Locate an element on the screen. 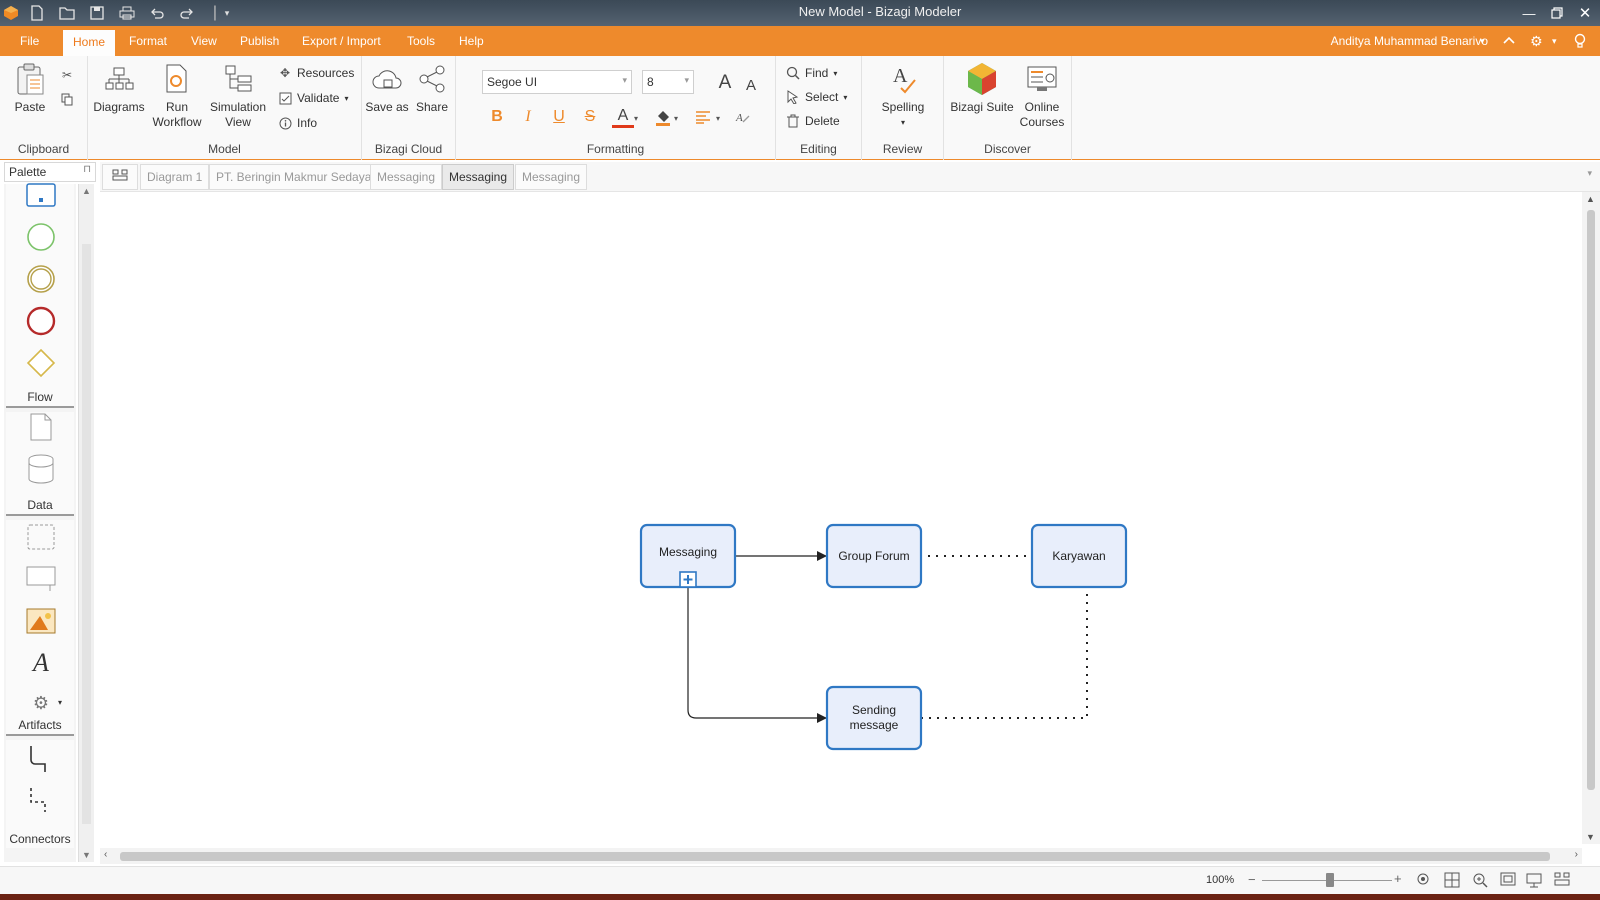 The height and width of the screenshot is (900, 1600). save-as-button: Save as is located at coordinates (387, 88).